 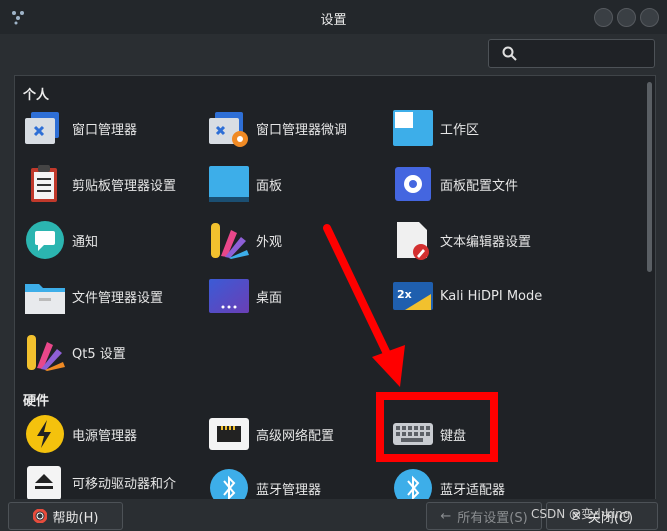 What do you see at coordinates (65, 516) in the screenshot?
I see `help-button: 帮助(H)` at bounding box center [65, 516].